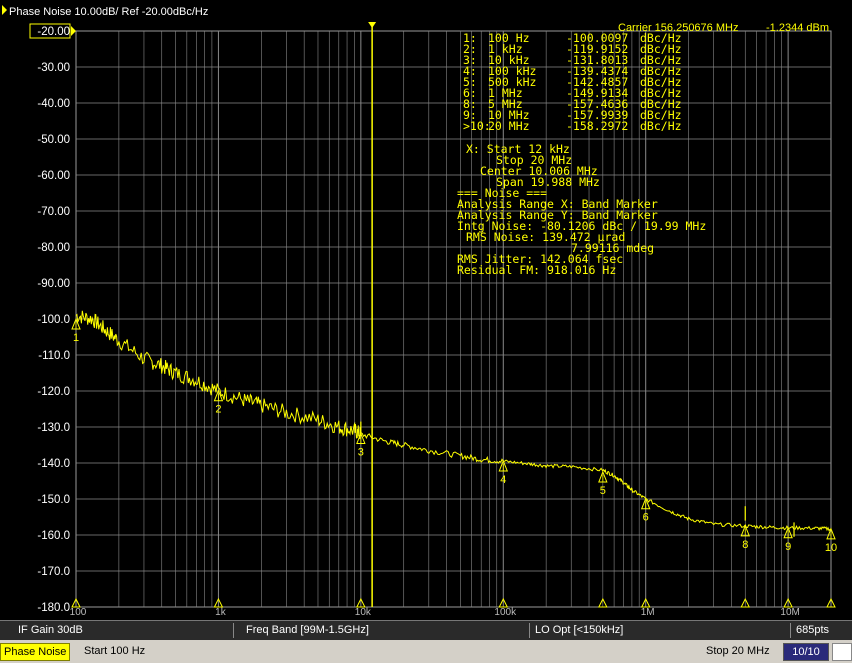  I want to click on y-tick-label: -90.00, so click(53, 284).